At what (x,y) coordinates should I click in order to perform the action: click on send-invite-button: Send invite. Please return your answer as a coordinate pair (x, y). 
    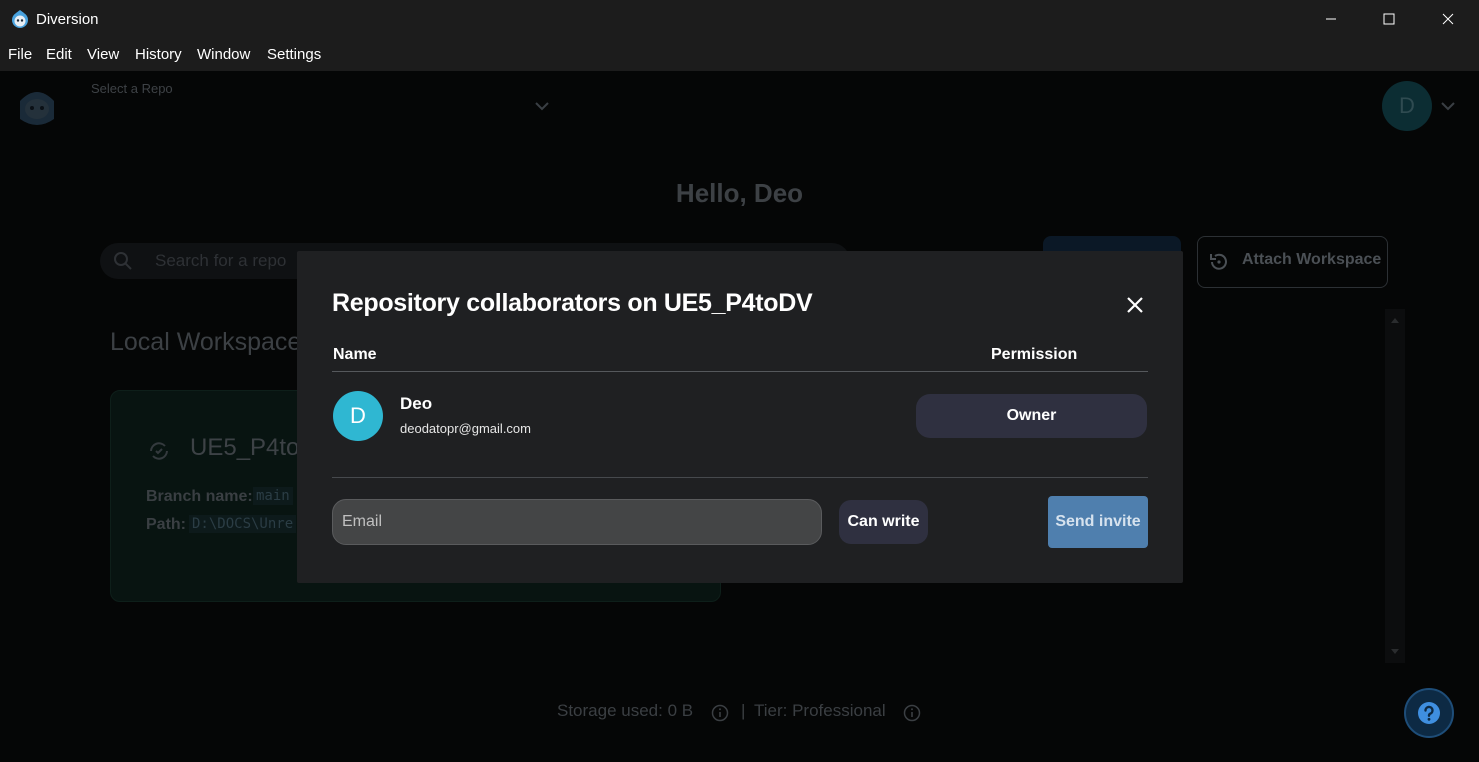
    Looking at the image, I should click on (1098, 522).